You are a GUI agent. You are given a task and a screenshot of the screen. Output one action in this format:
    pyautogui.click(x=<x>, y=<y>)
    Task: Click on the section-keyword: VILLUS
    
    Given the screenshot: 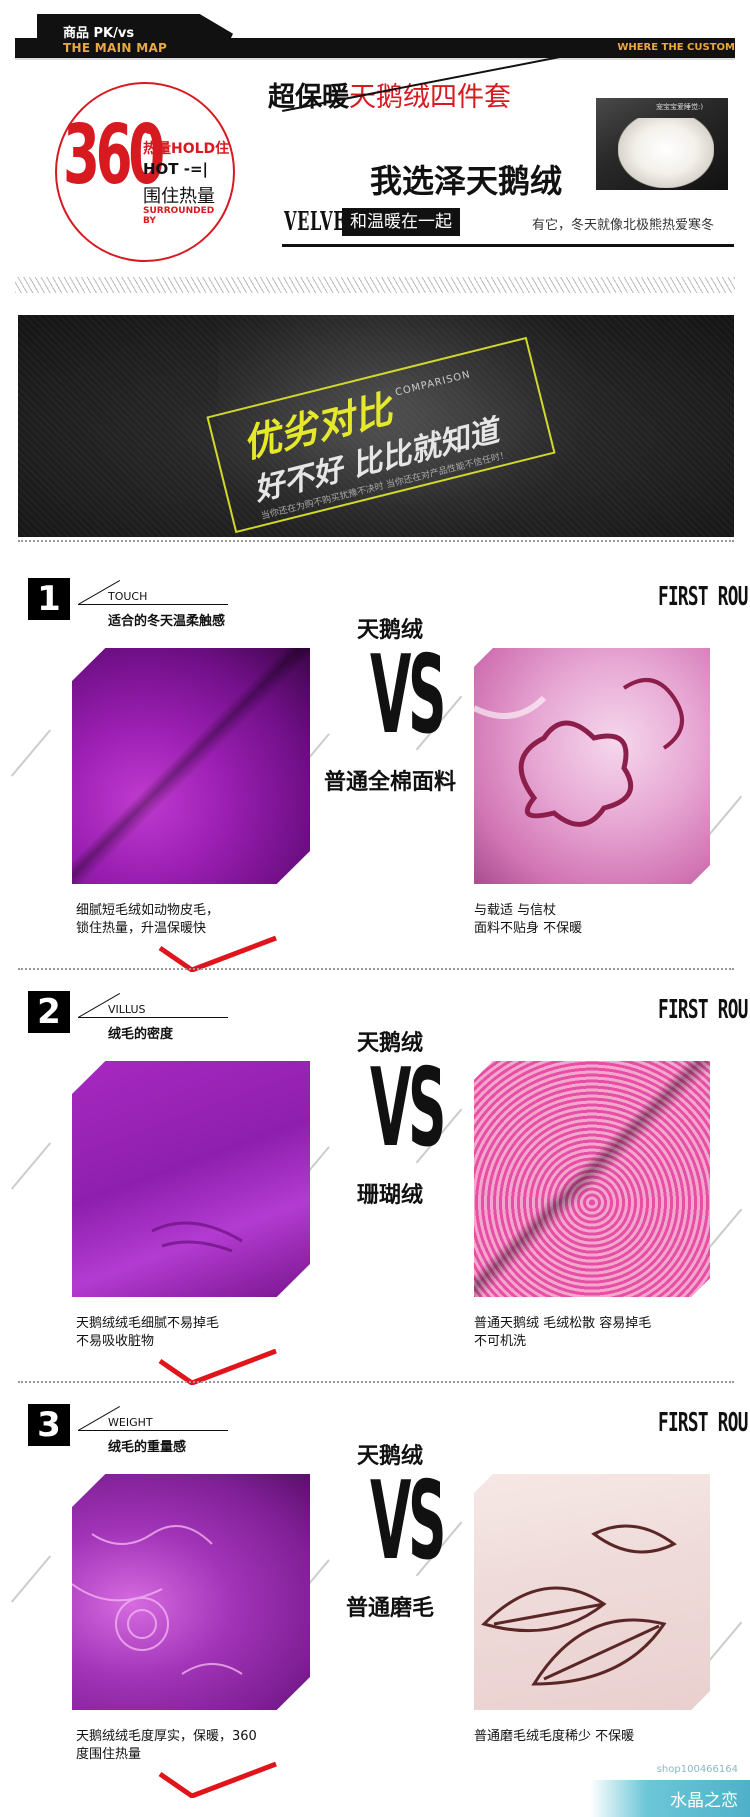 What is the action you would take?
    pyautogui.click(x=127, y=1009)
    